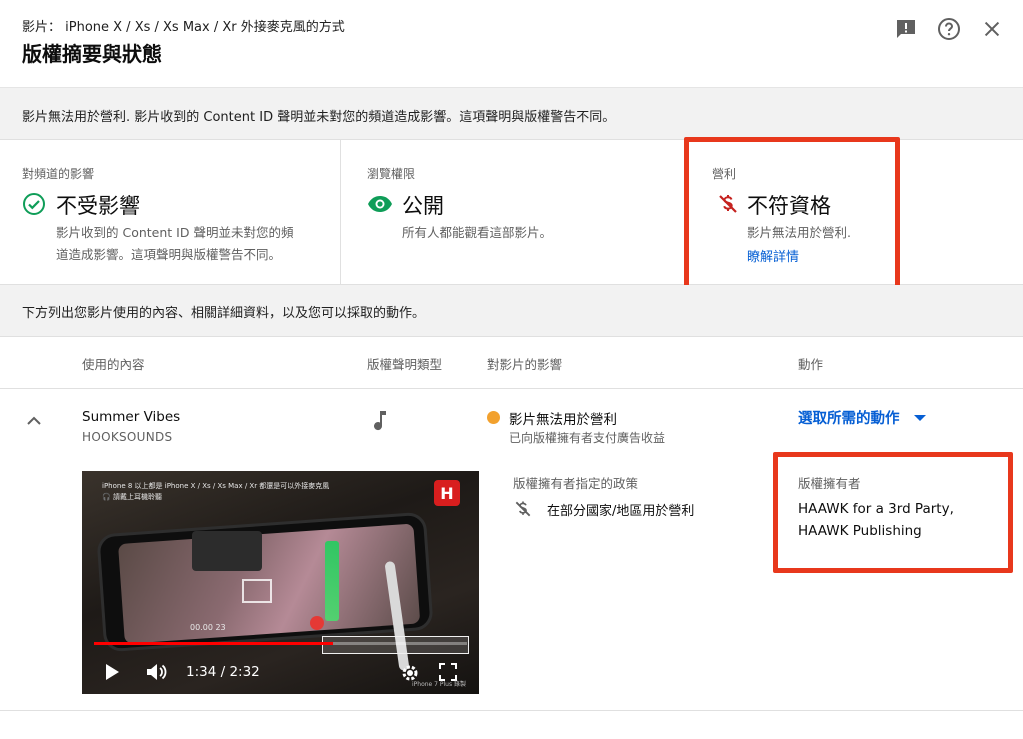 Image resolution: width=1023 pixels, height=739 pixels. I want to click on header-claim-type: 版權聲明類型, so click(405, 364).